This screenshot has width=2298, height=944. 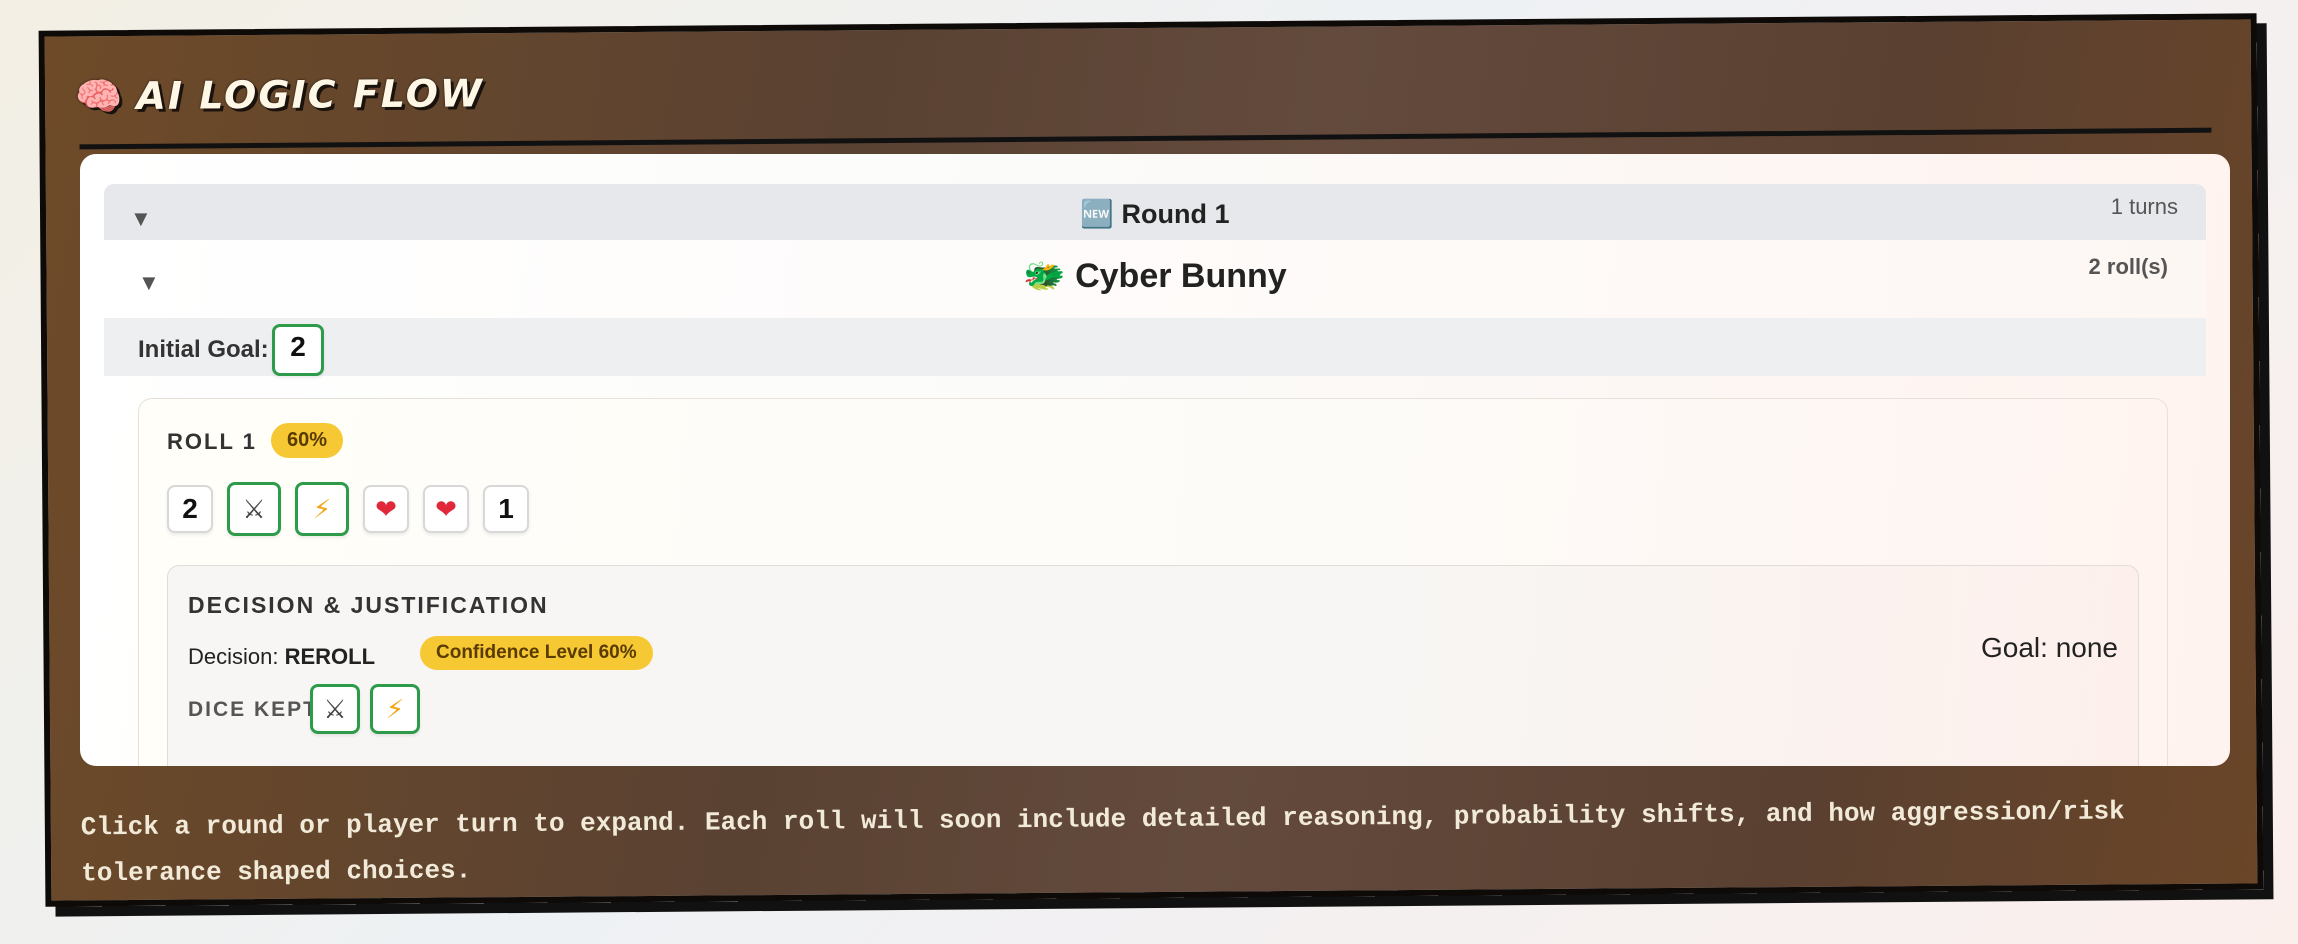 What do you see at coordinates (2128, 266) in the screenshot?
I see `player-roll-count: 2 roll(s)` at bounding box center [2128, 266].